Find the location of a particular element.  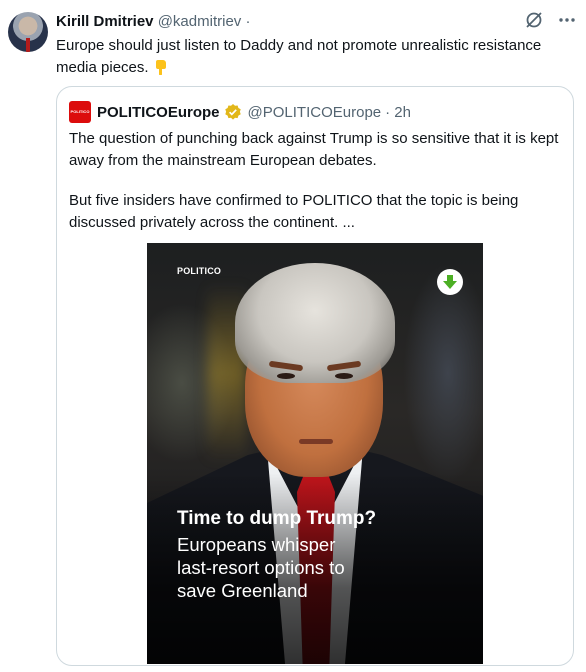

author-handle: @kadmitriev is located at coordinates (200, 21).